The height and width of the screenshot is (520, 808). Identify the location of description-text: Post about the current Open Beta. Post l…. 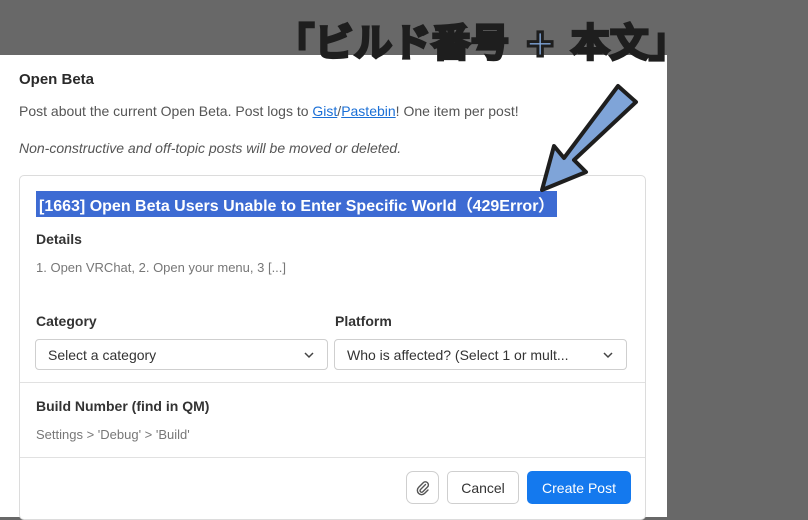
(166, 111).